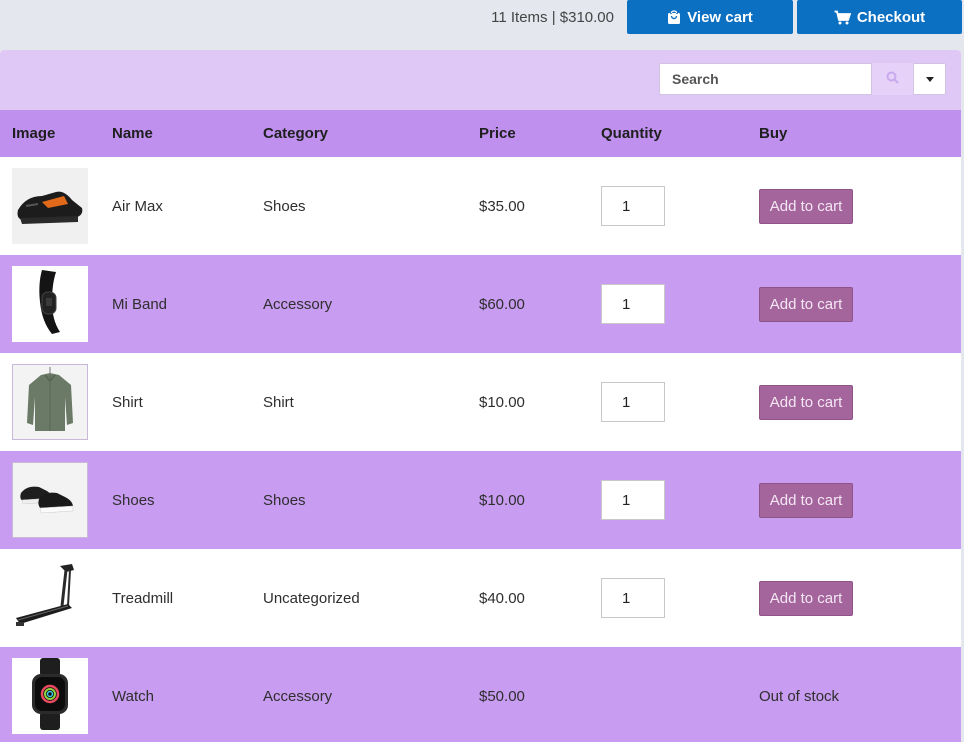 The image size is (964, 742). I want to click on column-header-name: Name, so click(187, 133).